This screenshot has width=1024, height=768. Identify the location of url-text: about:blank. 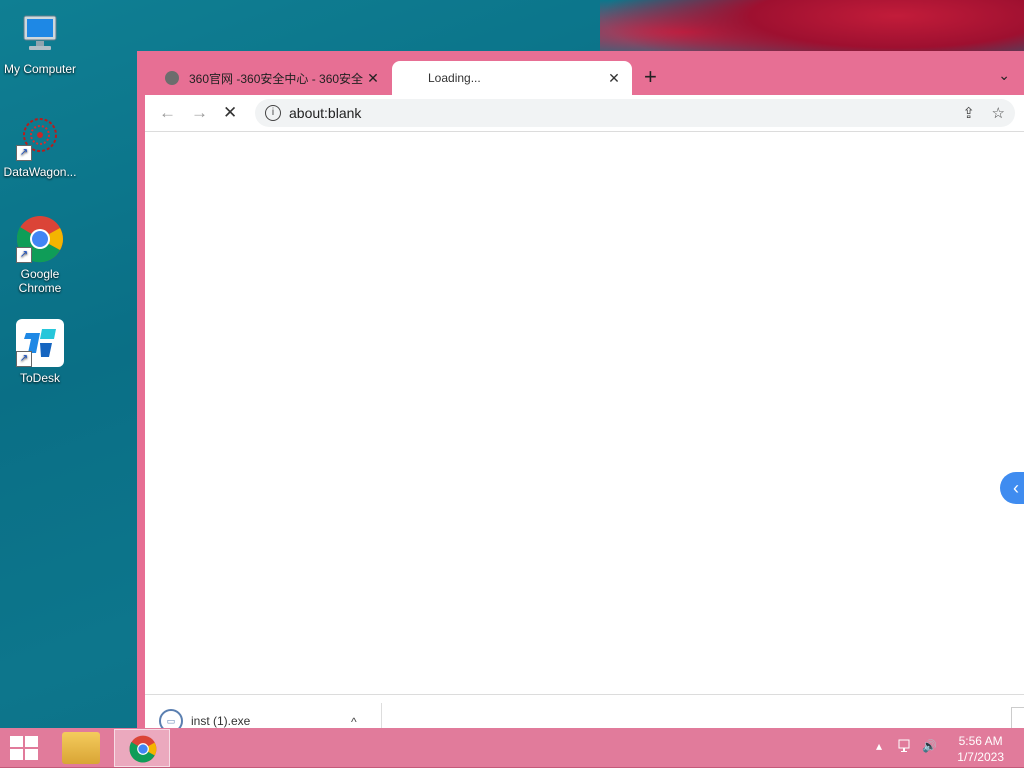
(325, 113).